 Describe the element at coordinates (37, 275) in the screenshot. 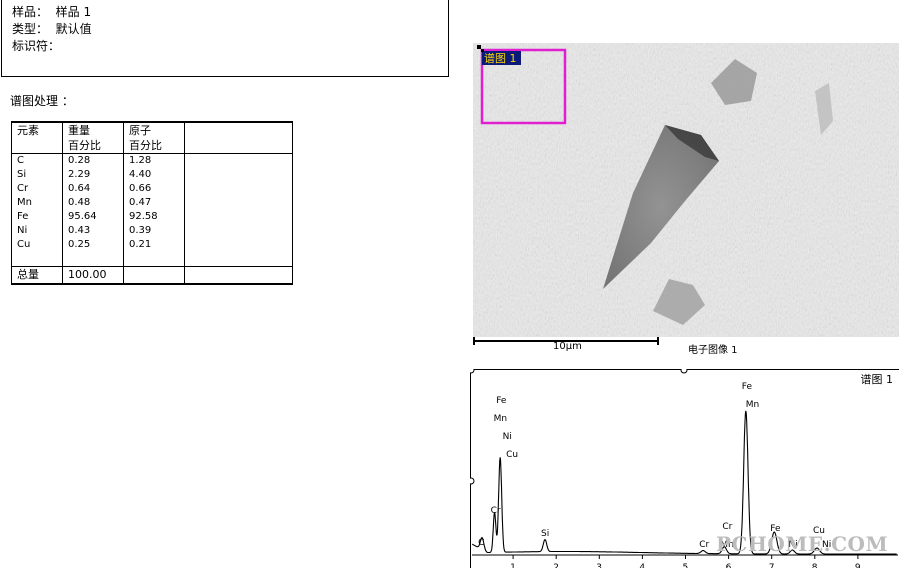

I see `total-label: 总量` at that location.